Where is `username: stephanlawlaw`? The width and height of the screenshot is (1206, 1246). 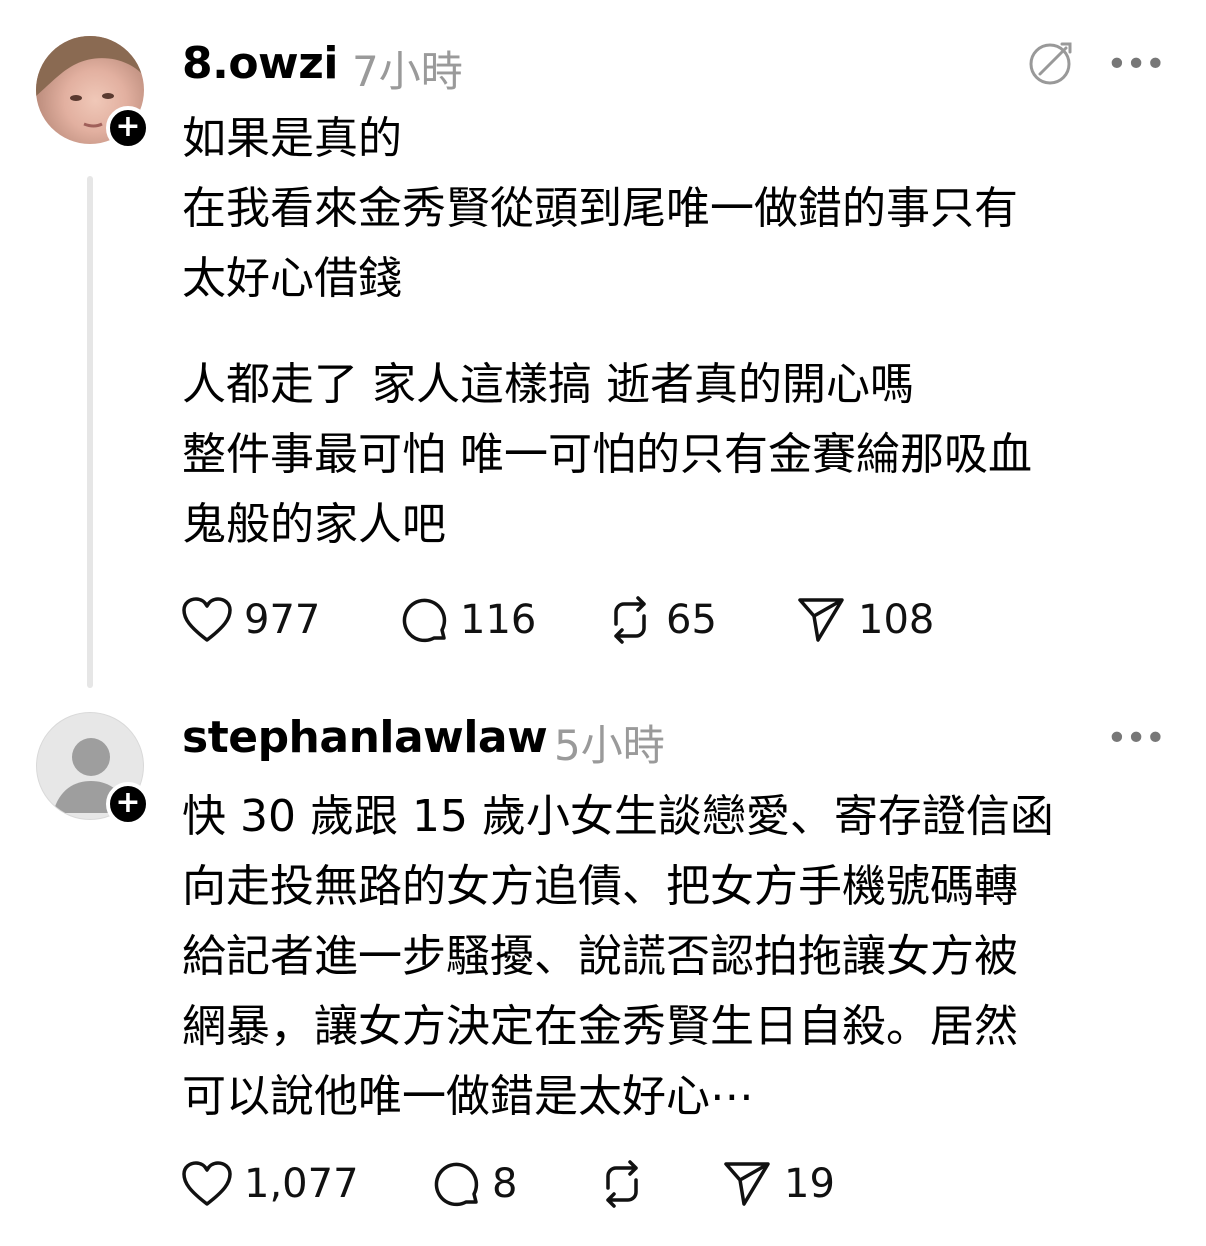 username: stephanlawlaw is located at coordinates (365, 737).